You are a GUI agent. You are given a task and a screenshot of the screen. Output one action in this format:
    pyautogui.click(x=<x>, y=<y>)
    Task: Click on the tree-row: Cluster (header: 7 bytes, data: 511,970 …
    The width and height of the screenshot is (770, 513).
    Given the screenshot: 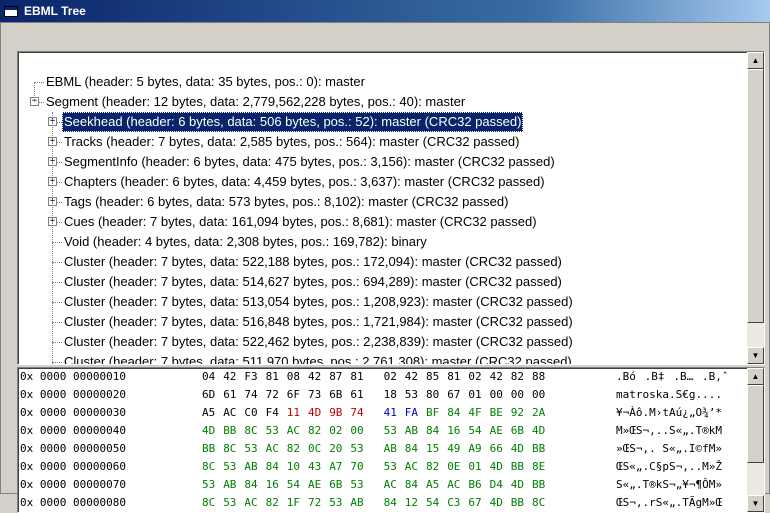 What is the action you would take?
    pyautogui.click(x=382, y=358)
    